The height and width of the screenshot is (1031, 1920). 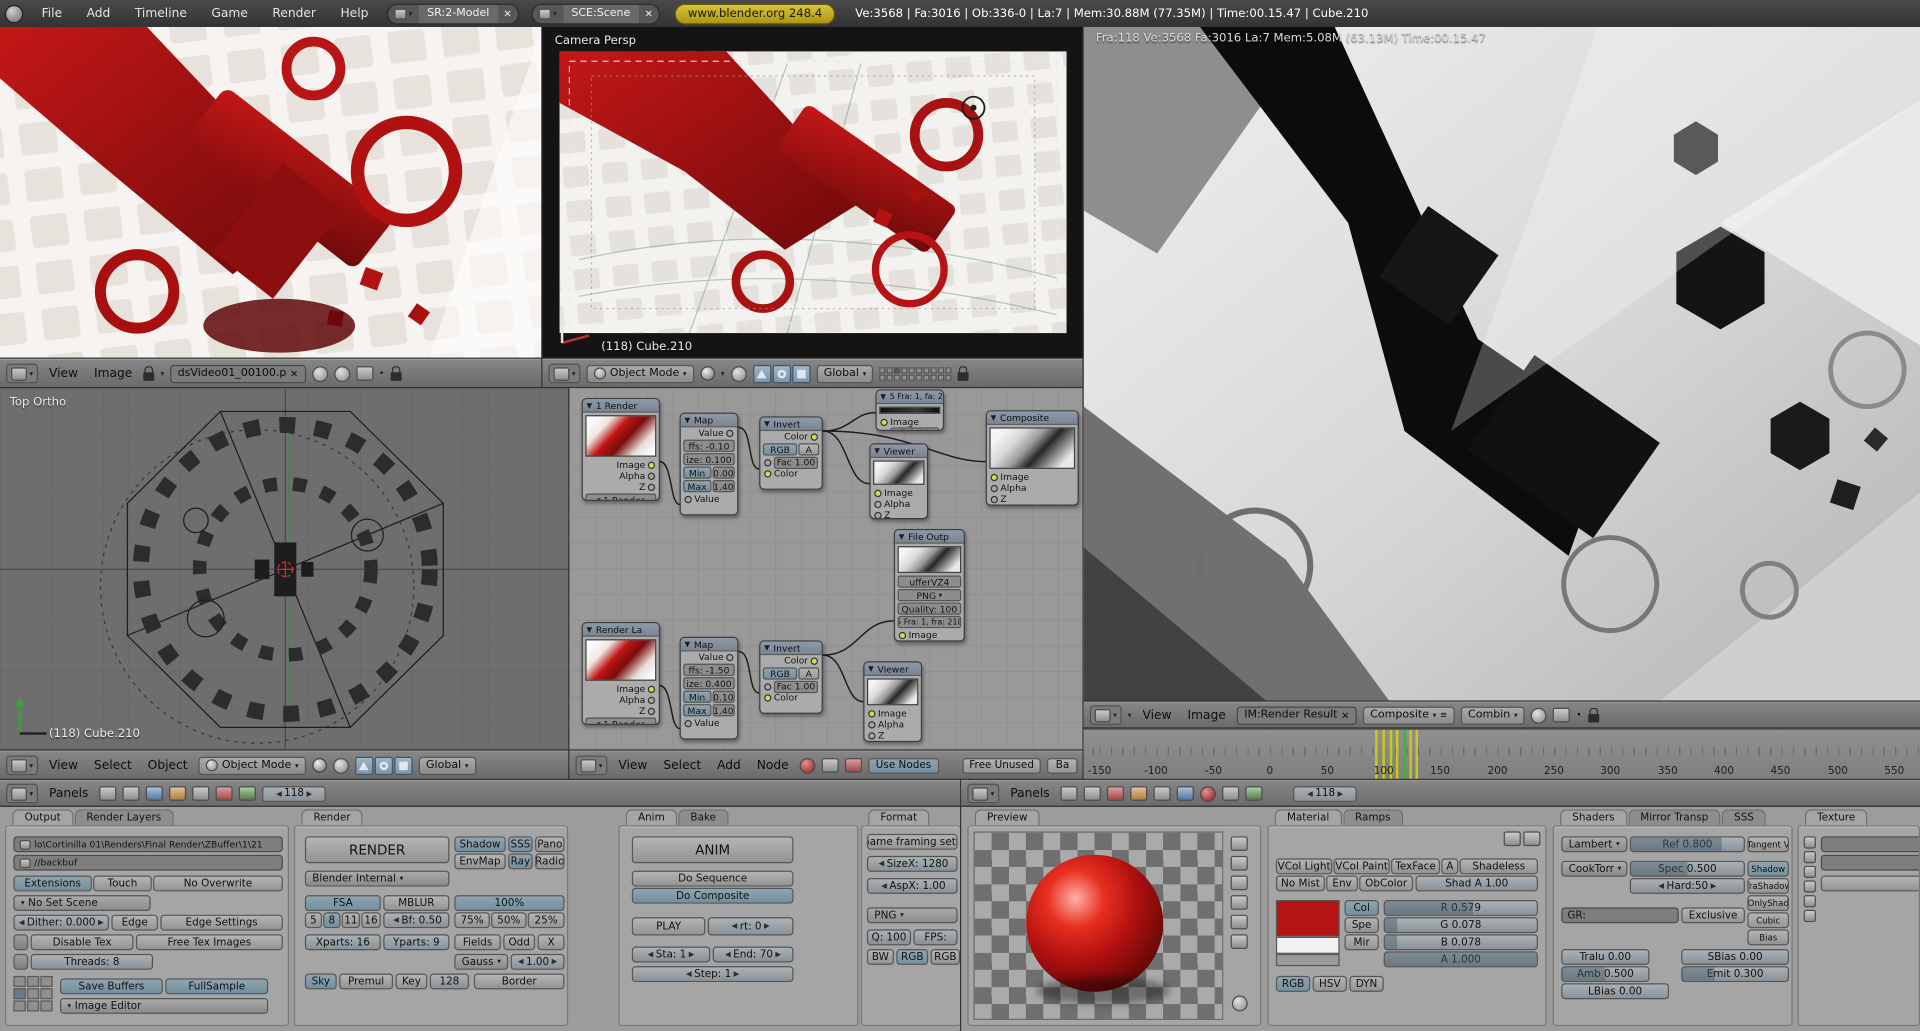 What do you see at coordinates (1594, 844) in the screenshot?
I see `diffuse-shader-dropdown: Lambert ▾` at bounding box center [1594, 844].